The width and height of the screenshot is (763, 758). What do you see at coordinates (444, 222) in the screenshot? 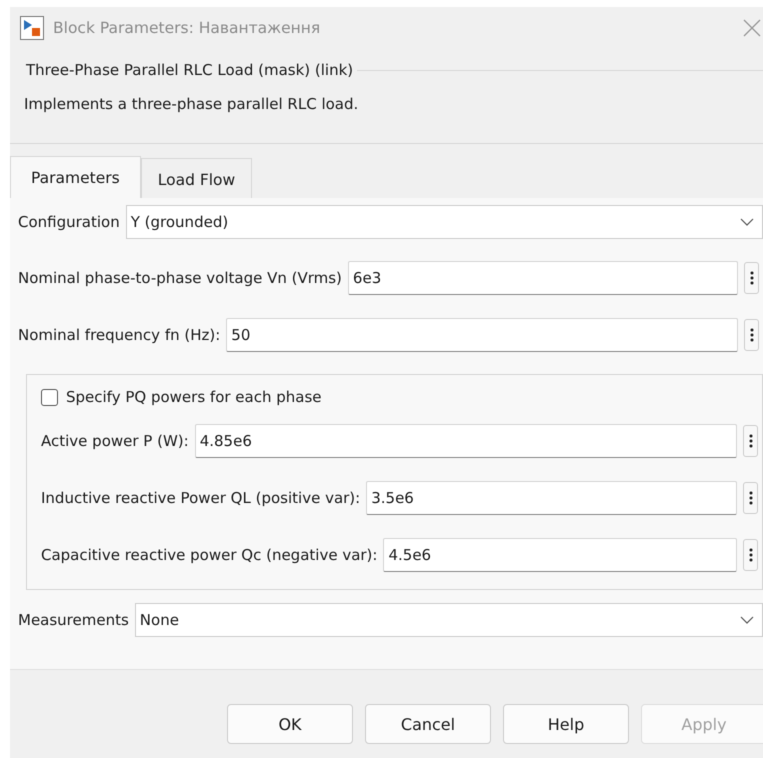
I see `dropdown: Y (grounded)` at bounding box center [444, 222].